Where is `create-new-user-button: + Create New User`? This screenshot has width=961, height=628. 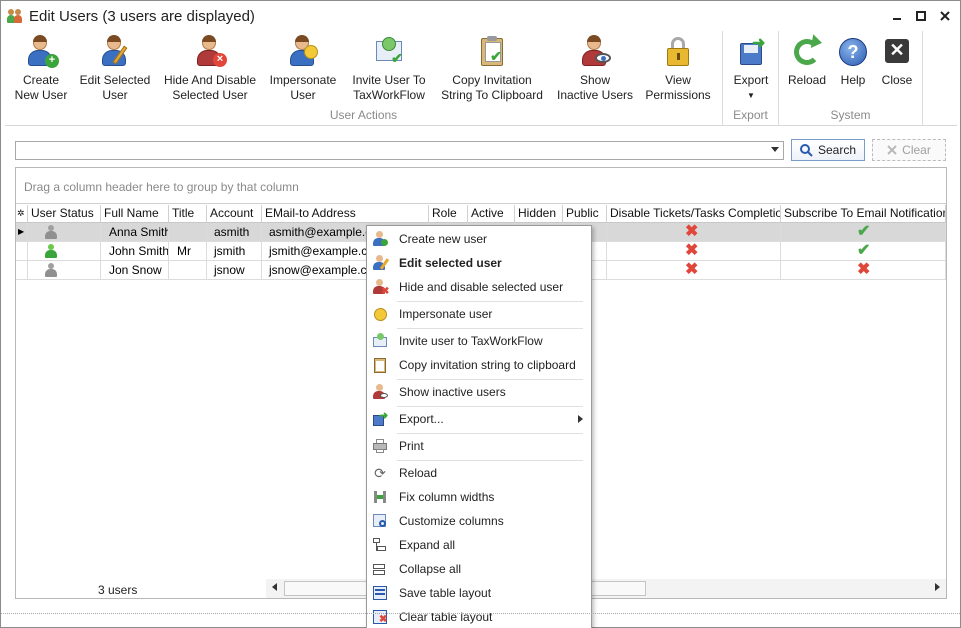
create-new-user-button: + Create New User is located at coordinates (41, 69).